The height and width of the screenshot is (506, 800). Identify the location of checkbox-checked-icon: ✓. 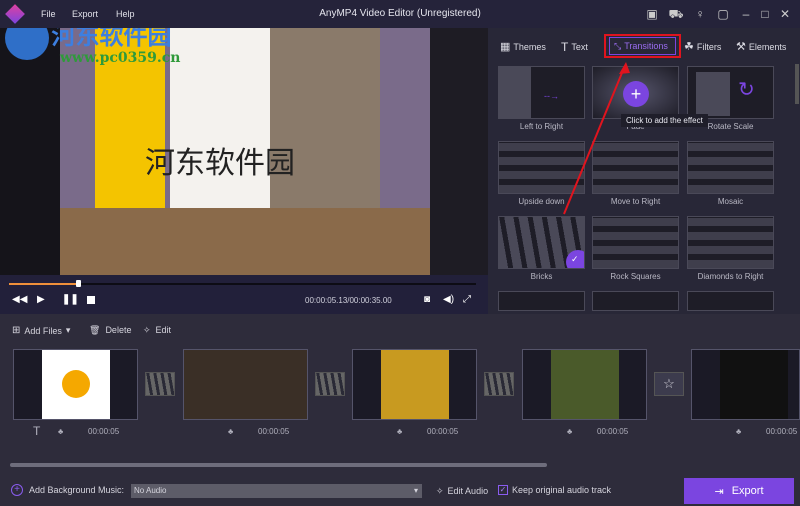
(503, 490).